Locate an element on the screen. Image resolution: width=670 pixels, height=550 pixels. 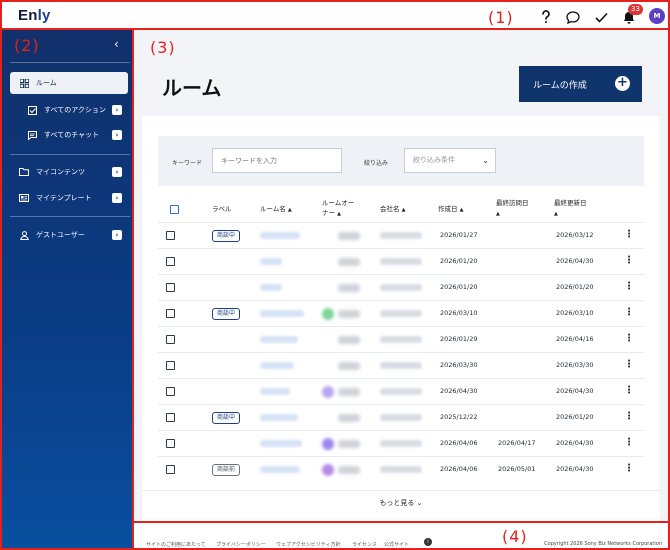
show-more-button: もっと見る ⌄ is located at coordinates (401, 503).